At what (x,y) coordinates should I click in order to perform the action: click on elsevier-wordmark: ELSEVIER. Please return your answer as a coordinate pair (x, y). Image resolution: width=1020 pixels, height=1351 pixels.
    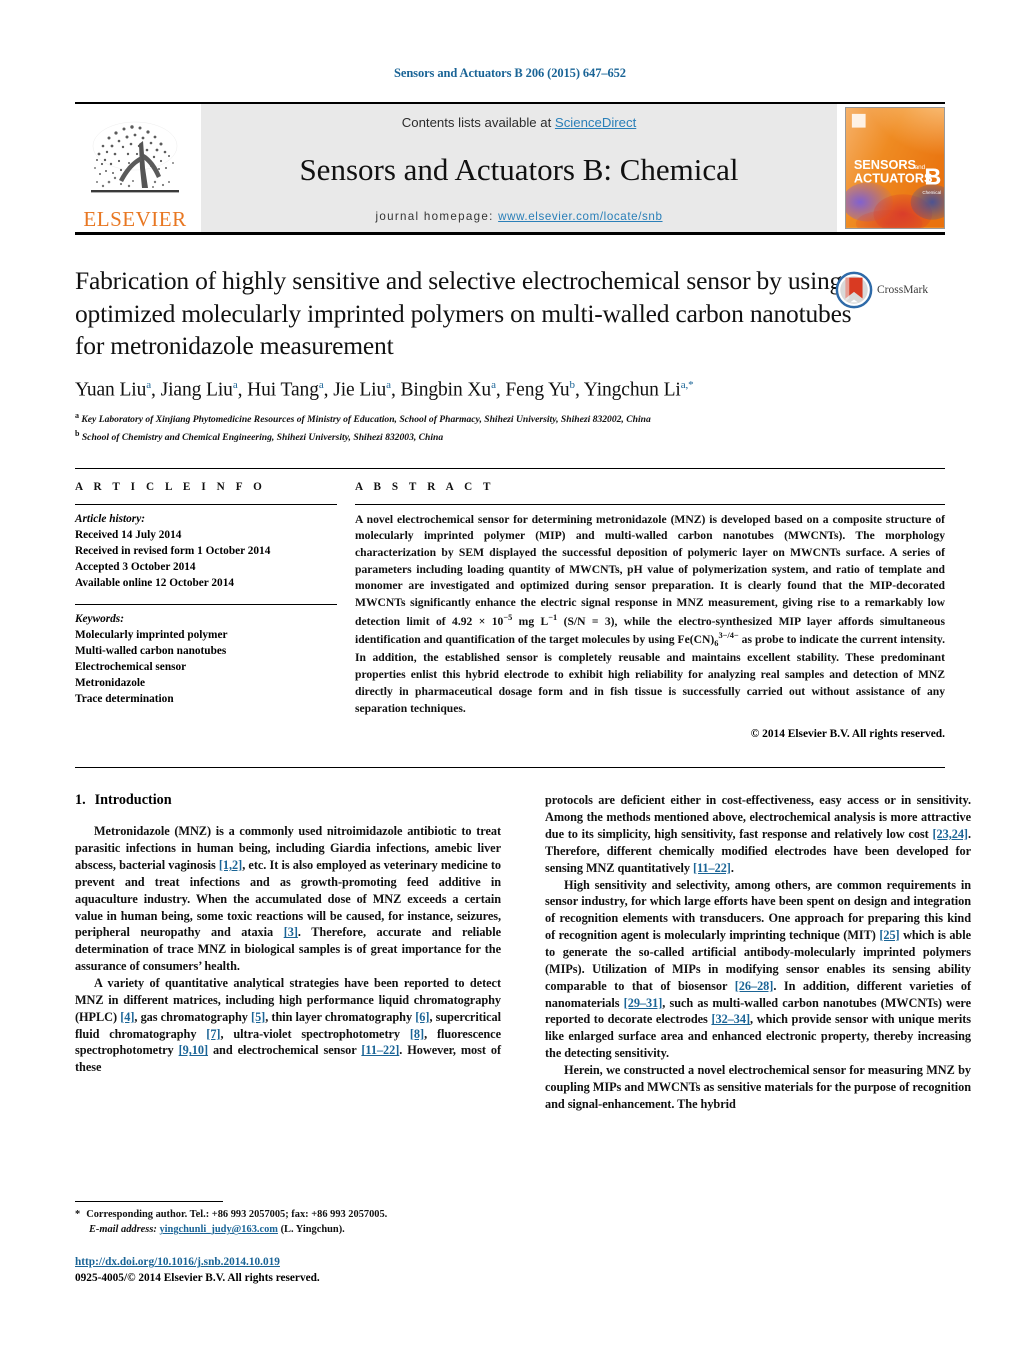
    Looking at the image, I should click on (135, 219).